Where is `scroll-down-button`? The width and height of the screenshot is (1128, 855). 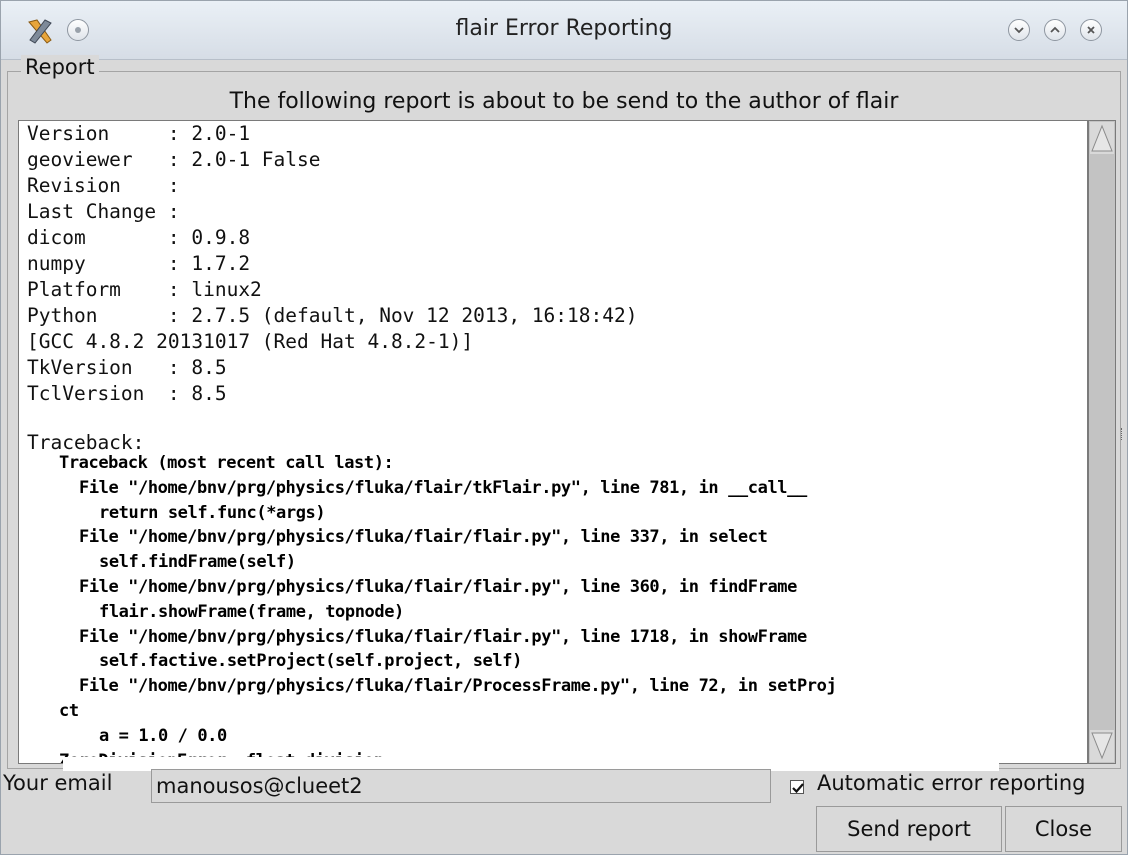
scroll-down-button is located at coordinates (1102, 746).